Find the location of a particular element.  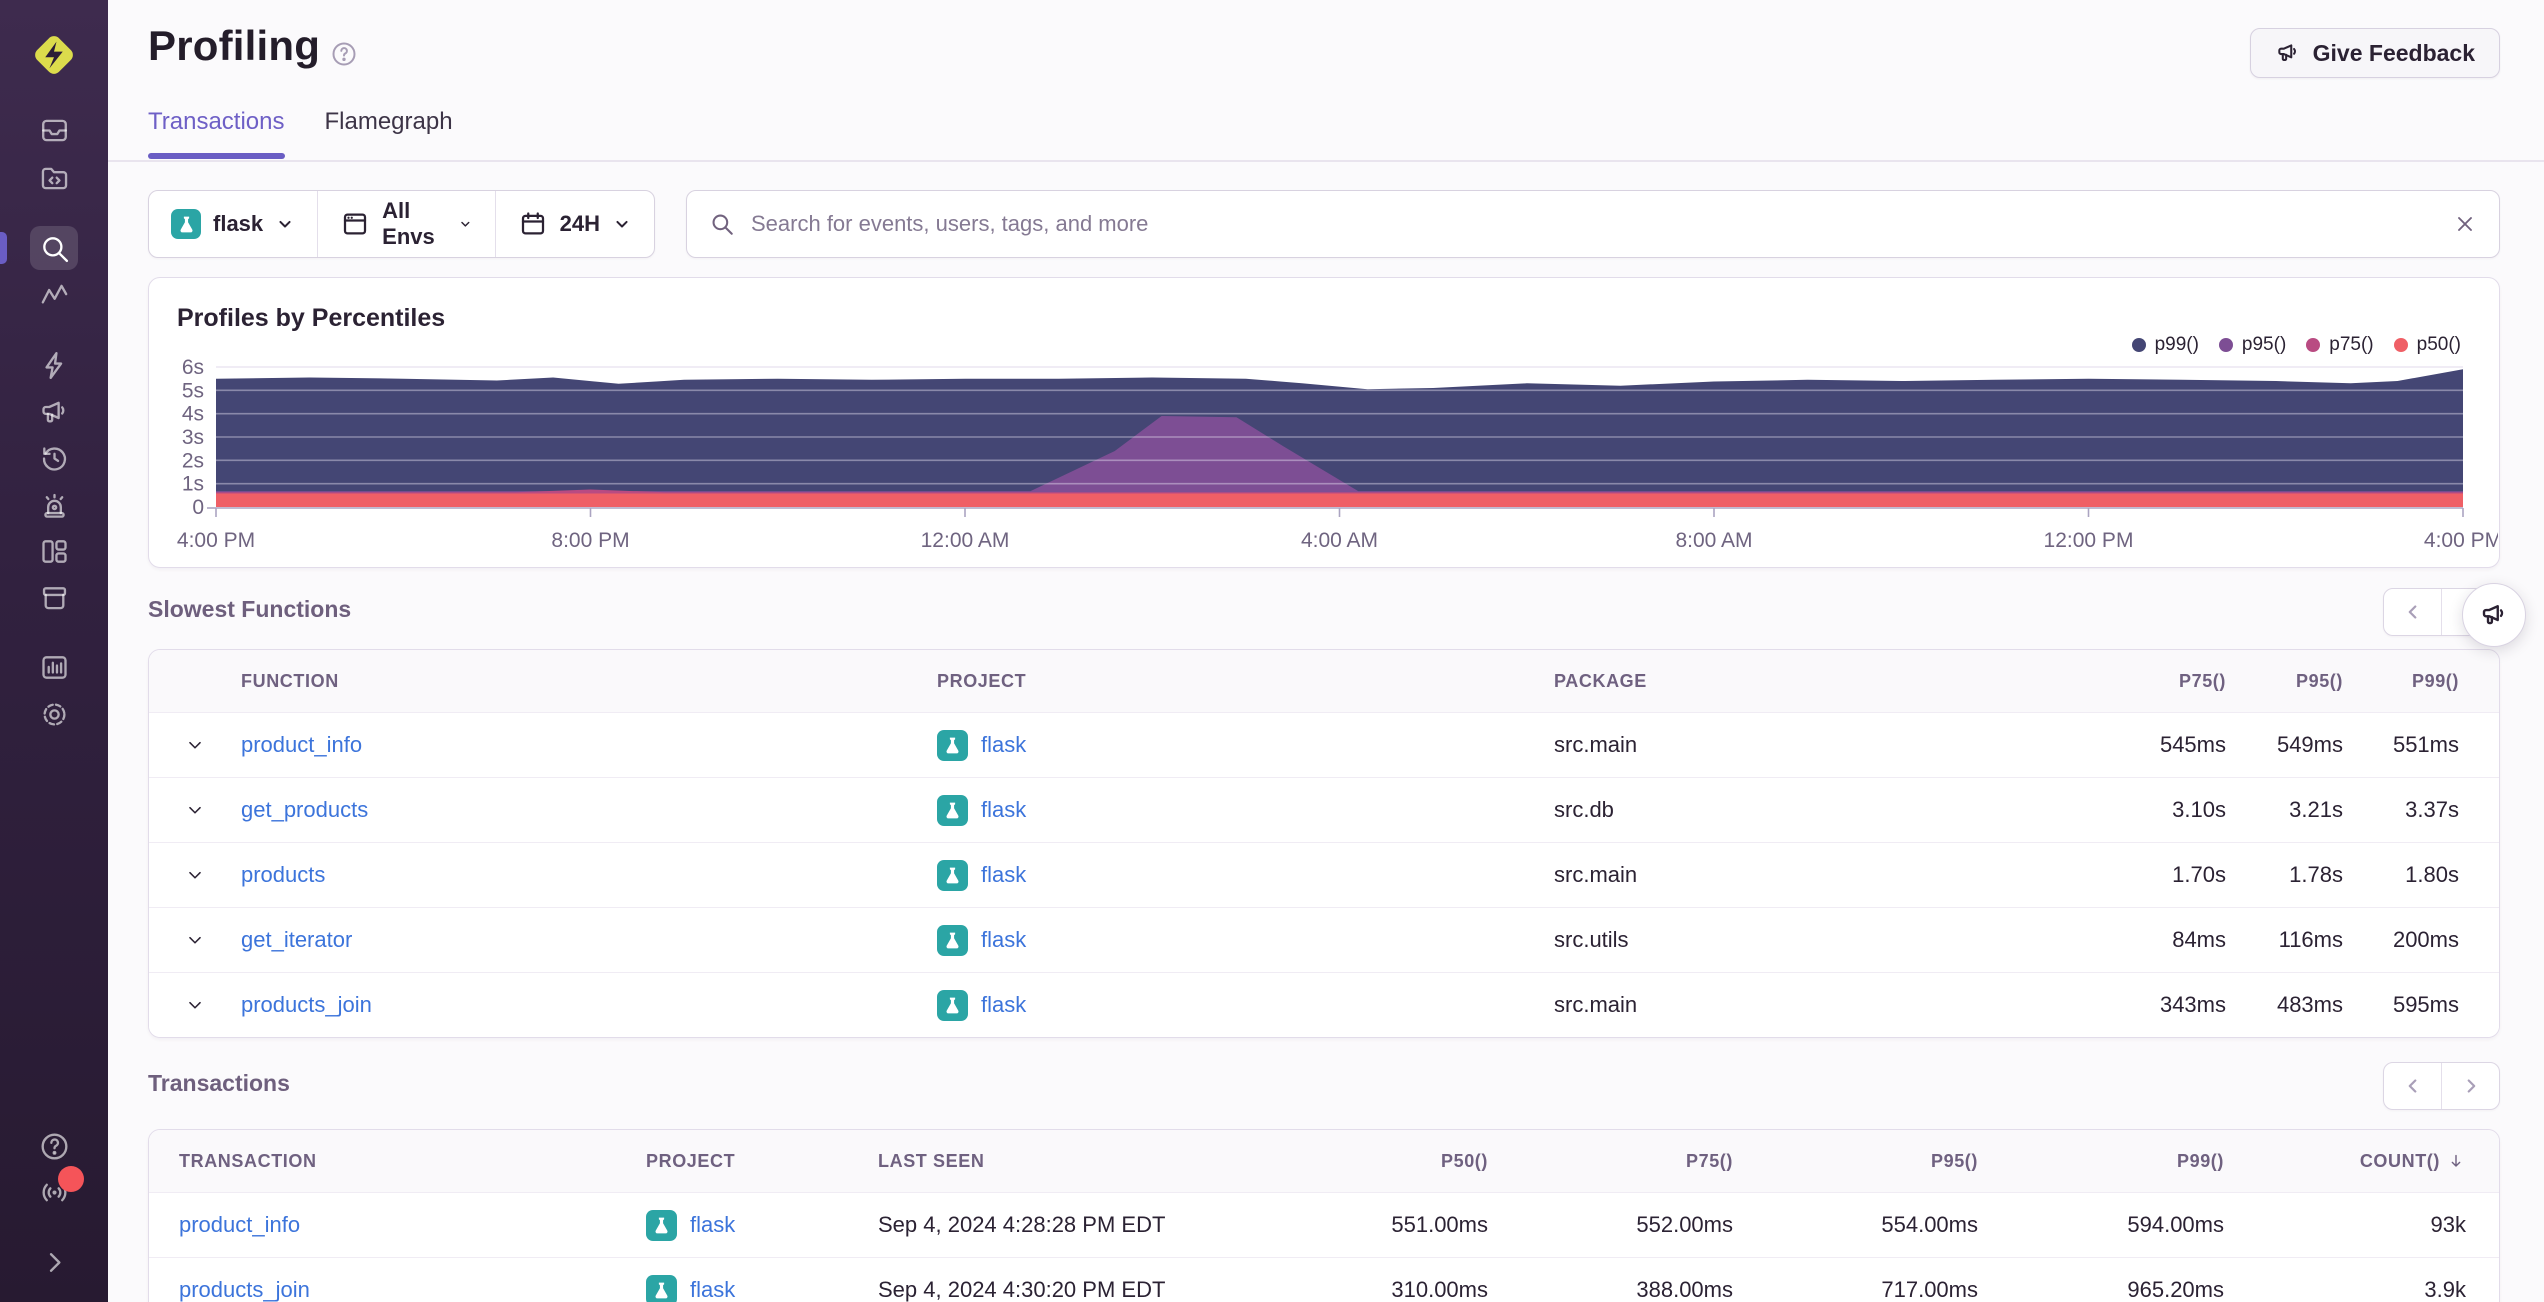

window-icon is located at coordinates (355, 224).